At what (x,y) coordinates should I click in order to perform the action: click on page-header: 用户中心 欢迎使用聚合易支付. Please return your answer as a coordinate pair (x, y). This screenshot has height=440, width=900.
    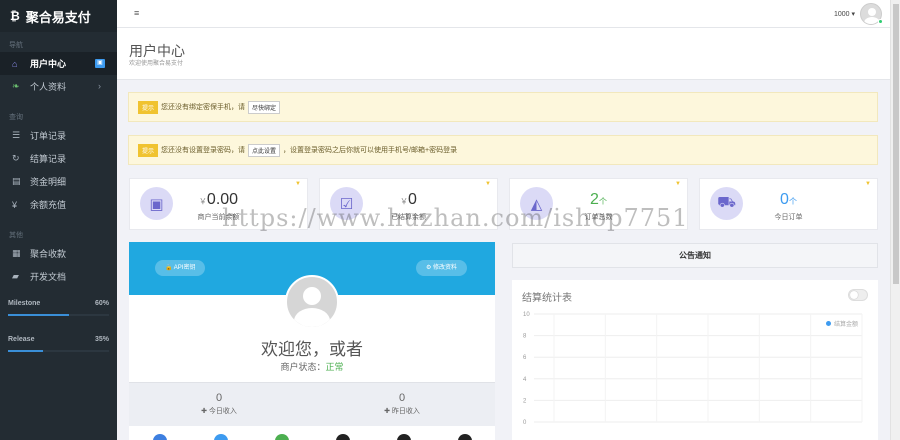
    Looking at the image, I should click on (503, 54).